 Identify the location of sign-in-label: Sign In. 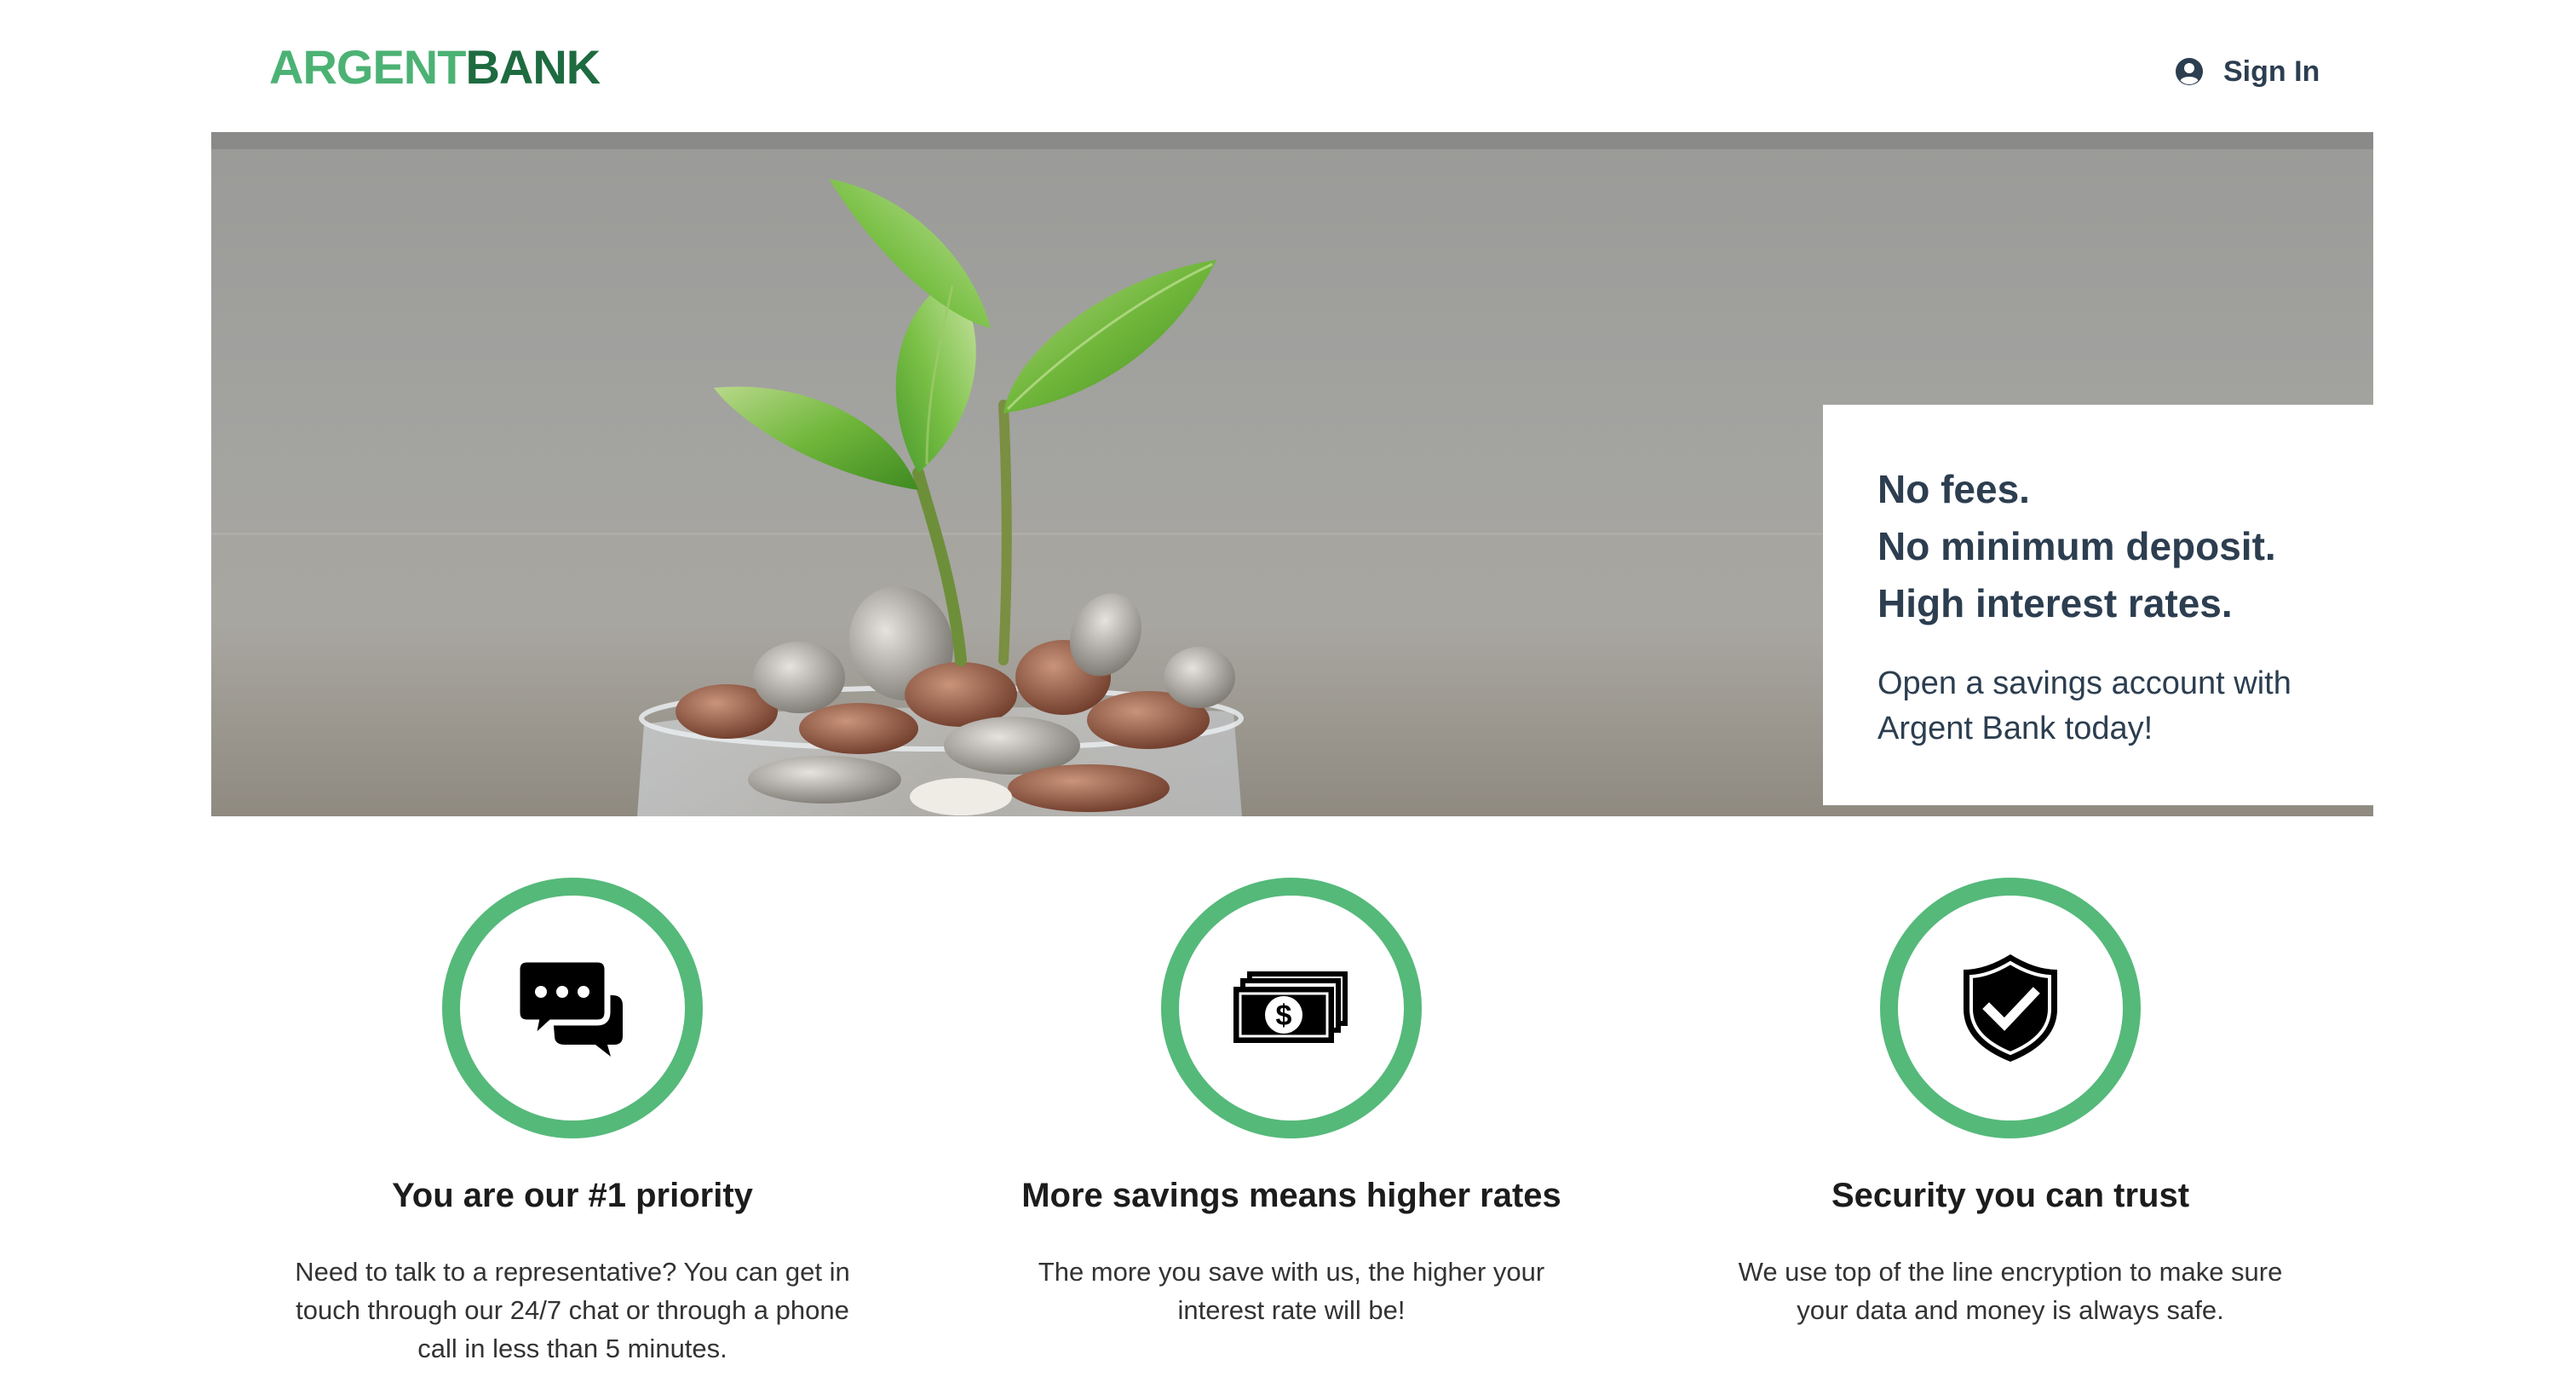
(2272, 71).